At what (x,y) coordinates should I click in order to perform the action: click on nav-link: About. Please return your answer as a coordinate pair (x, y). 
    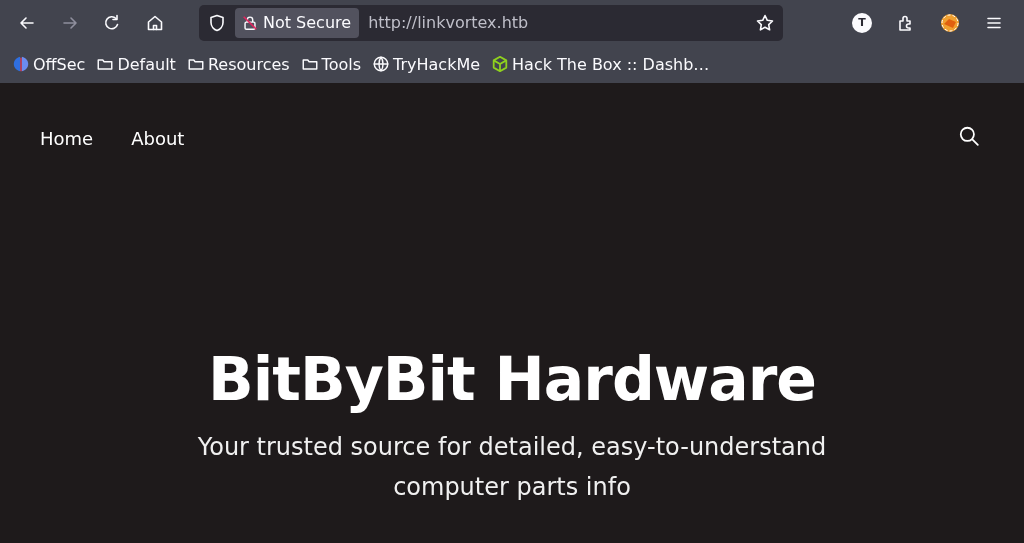
    Looking at the image, I should click on (158, 138).